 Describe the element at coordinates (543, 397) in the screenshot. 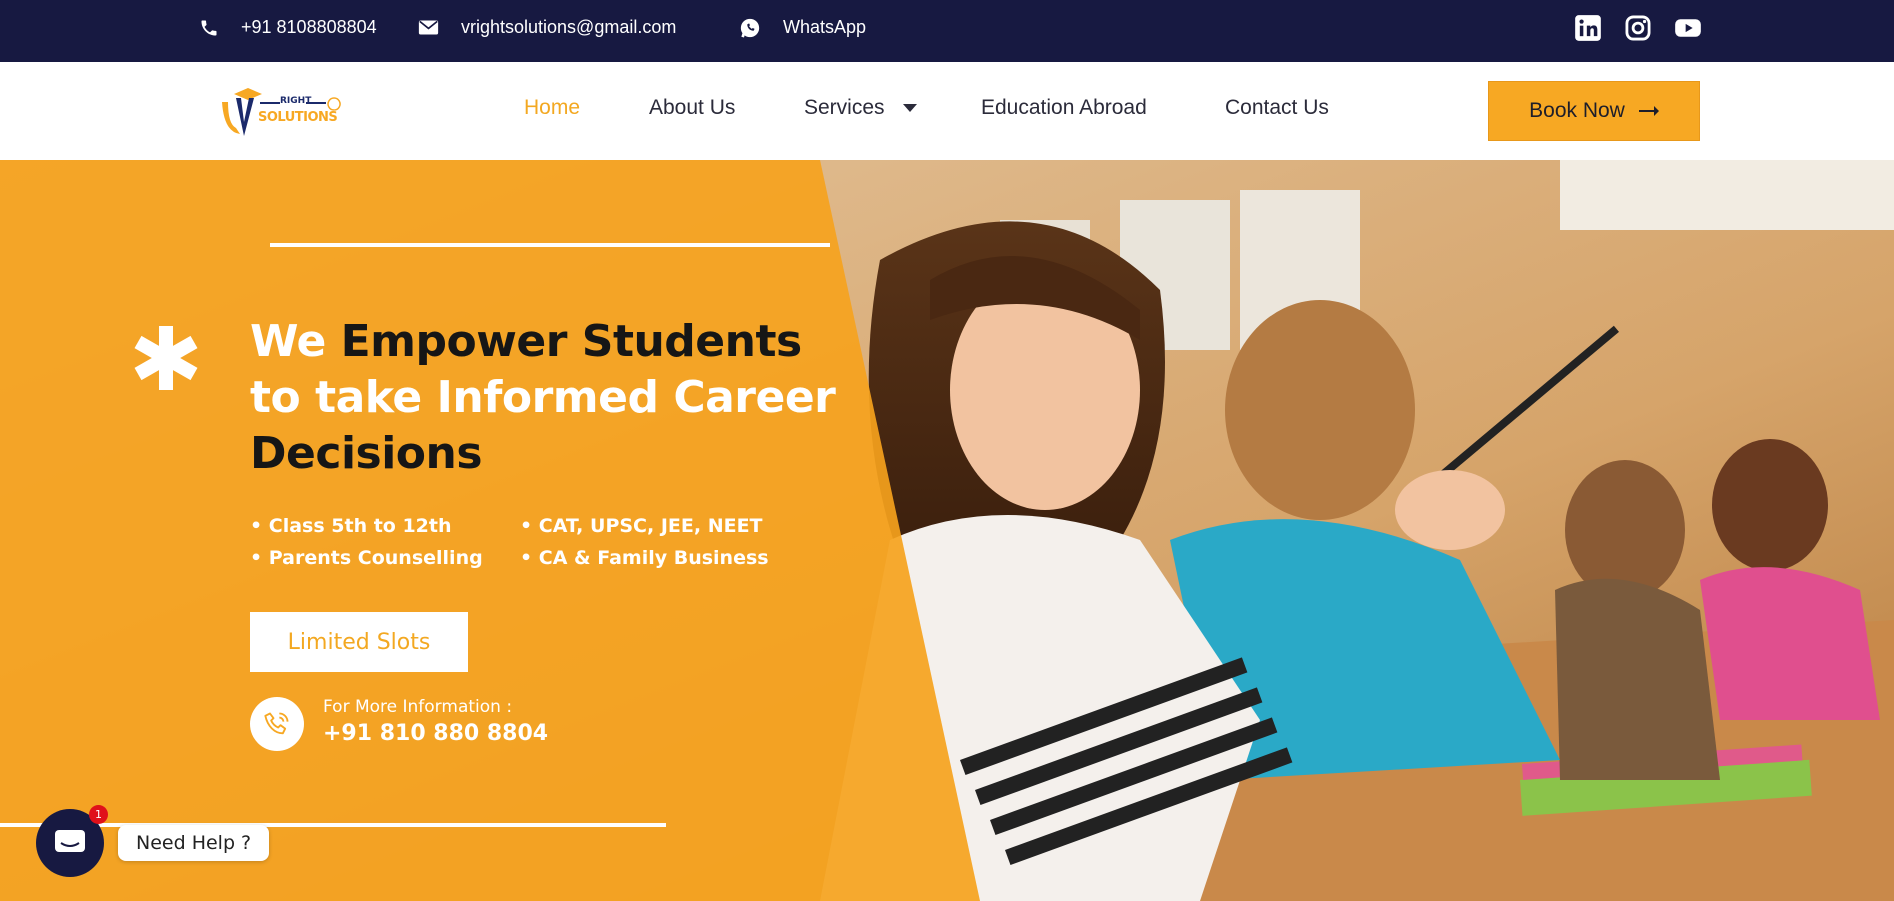

I see `headline-part-3: to take Informed Career` at that location.